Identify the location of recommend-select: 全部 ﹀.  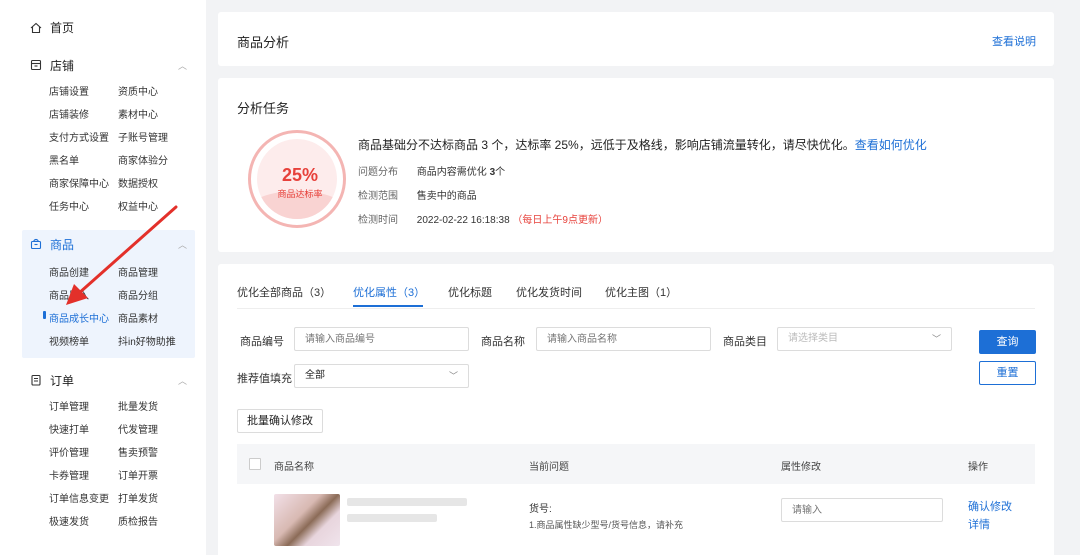
(381, 376).